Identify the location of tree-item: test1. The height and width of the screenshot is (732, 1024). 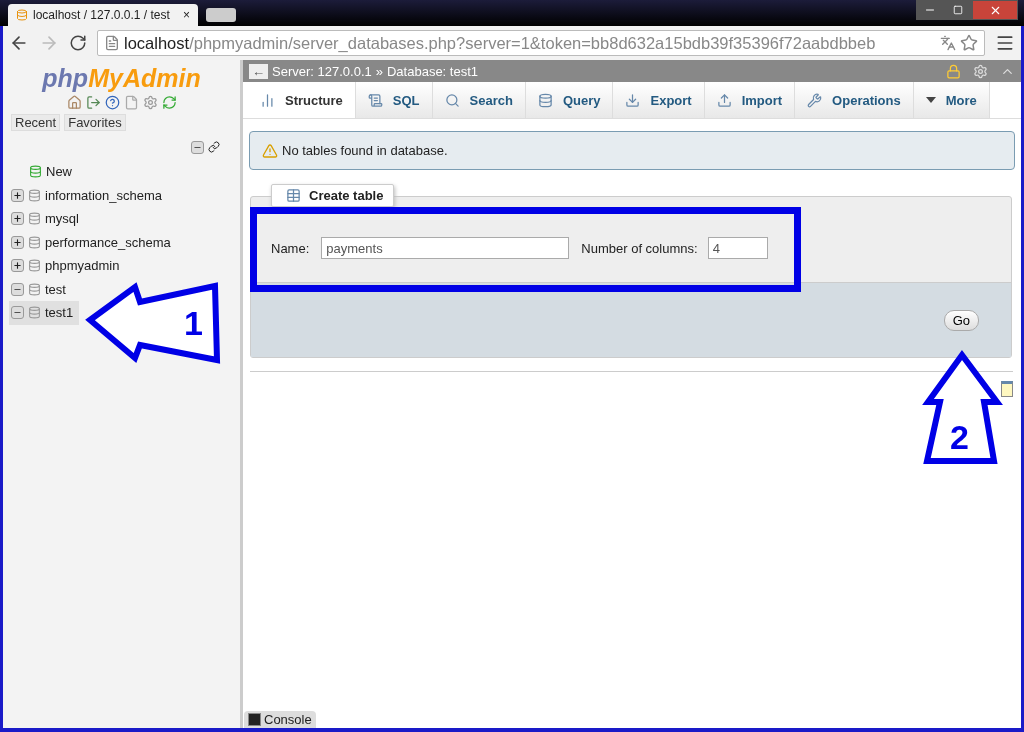
(44, 313).